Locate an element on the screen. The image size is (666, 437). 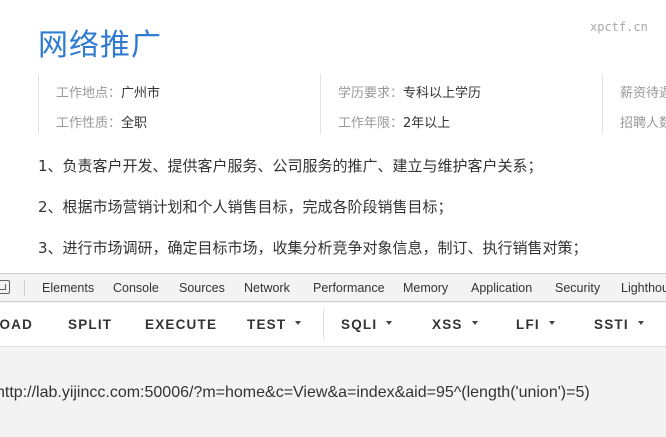
job-experience-label: 工作年限： is located at coordinates (371, 123).